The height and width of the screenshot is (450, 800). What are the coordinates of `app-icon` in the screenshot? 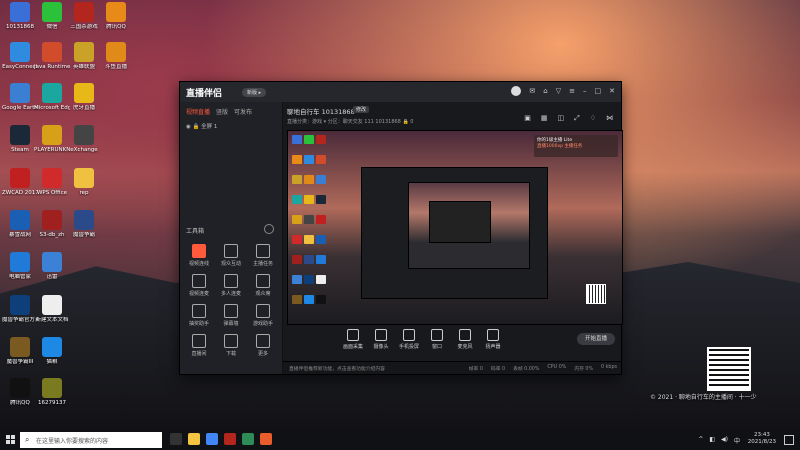 It's located at (52, 135).